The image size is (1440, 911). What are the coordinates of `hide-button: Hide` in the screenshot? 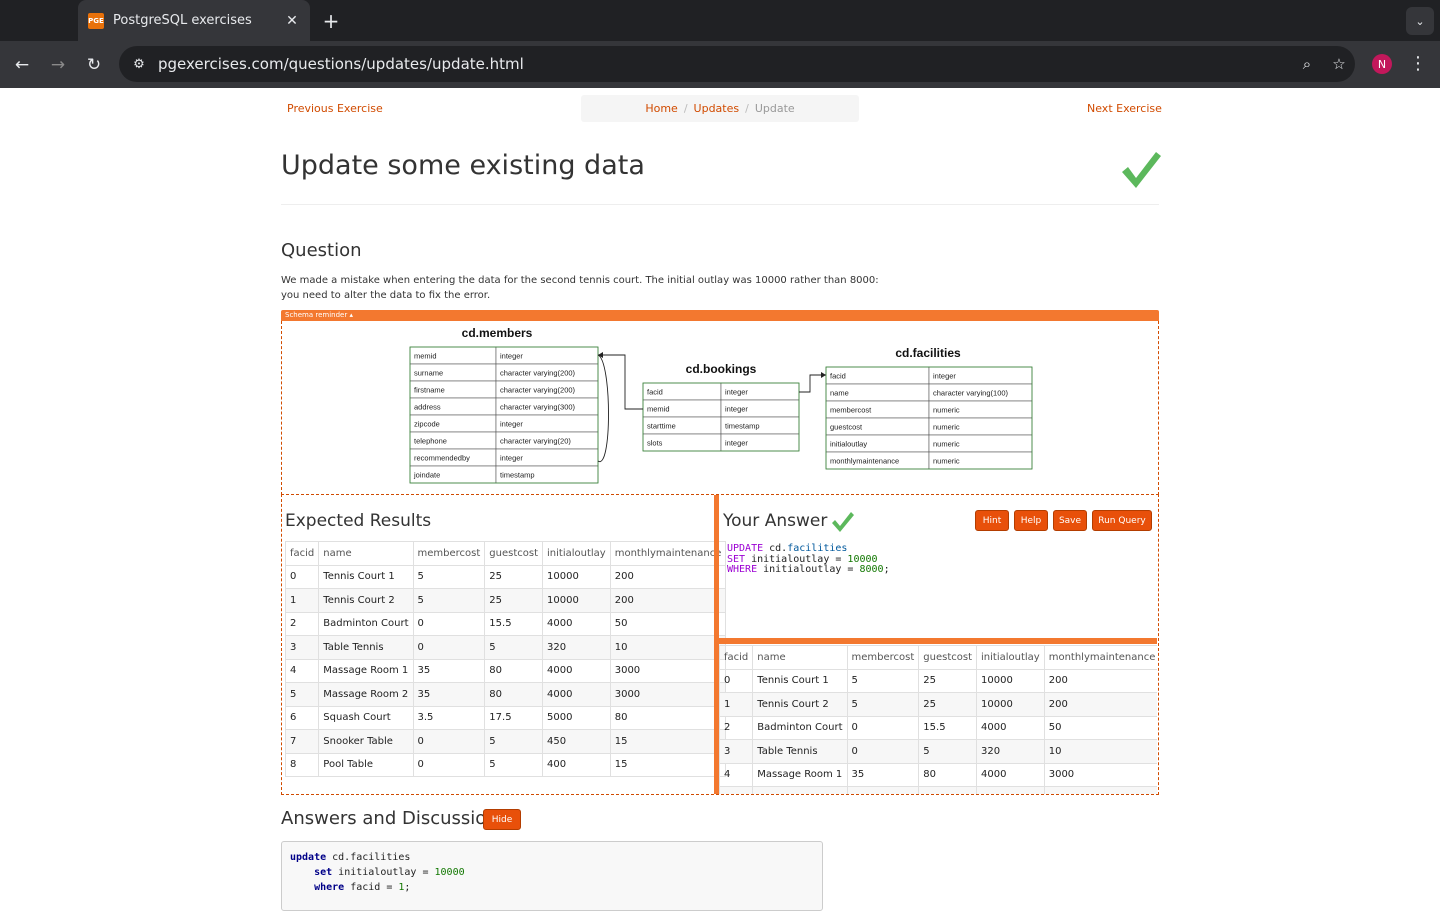 It's located at (502, 819).